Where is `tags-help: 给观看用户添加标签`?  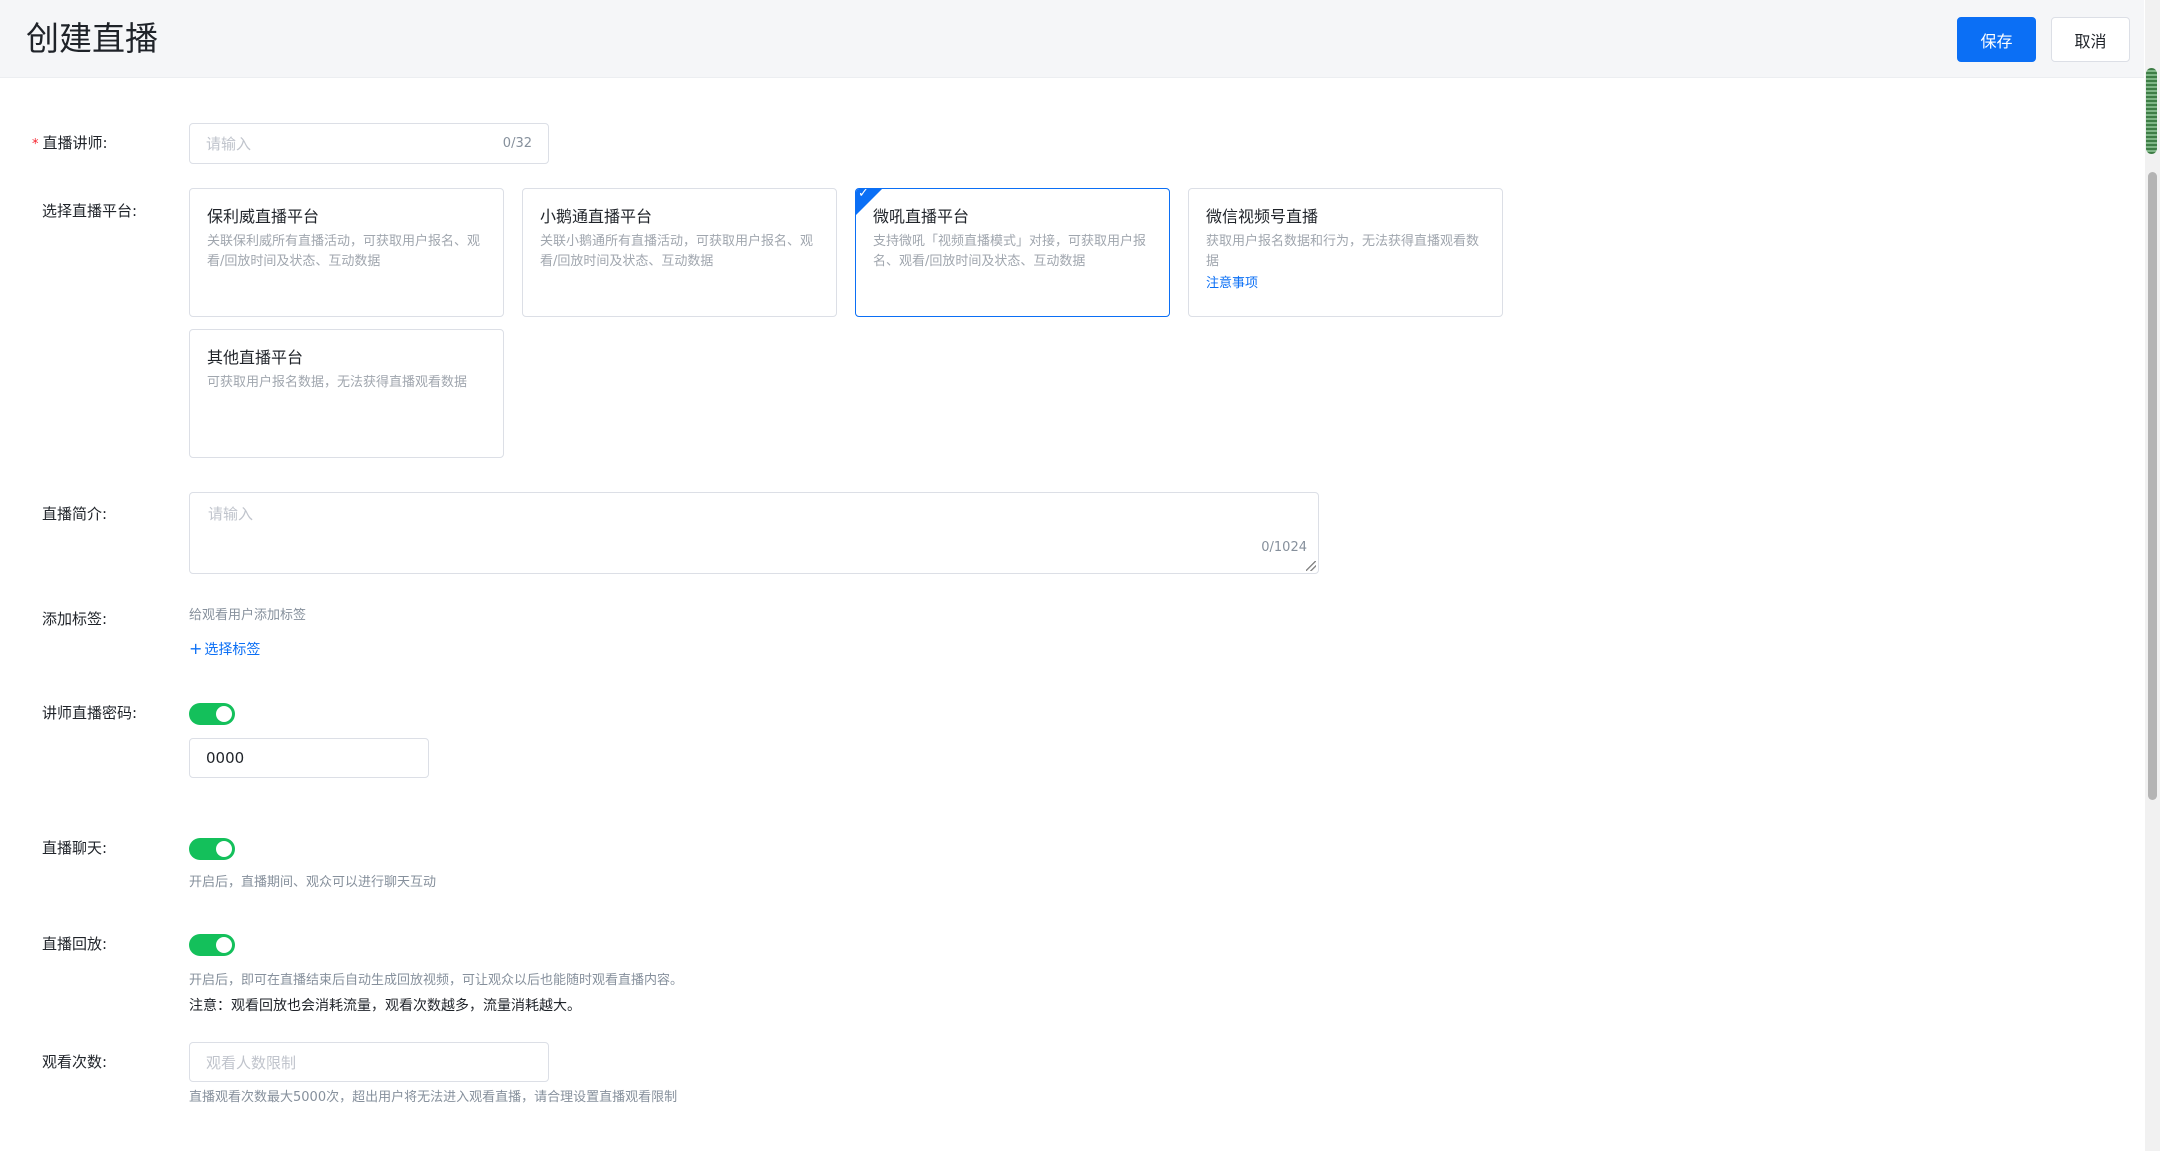 tags-help: 给观看用户添加标签 is located at coordinates (248, 615).